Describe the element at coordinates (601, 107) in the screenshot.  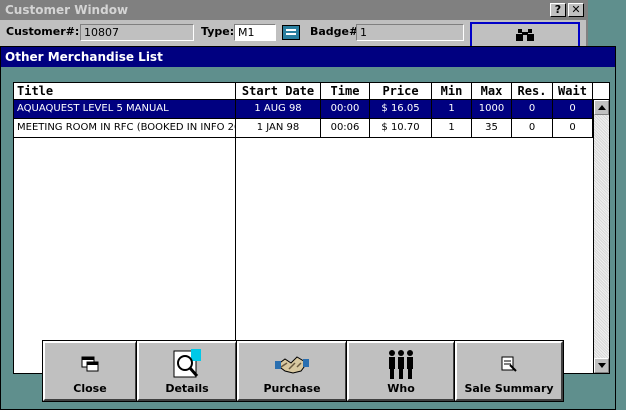
I see `scroll-up-icon` at that location.